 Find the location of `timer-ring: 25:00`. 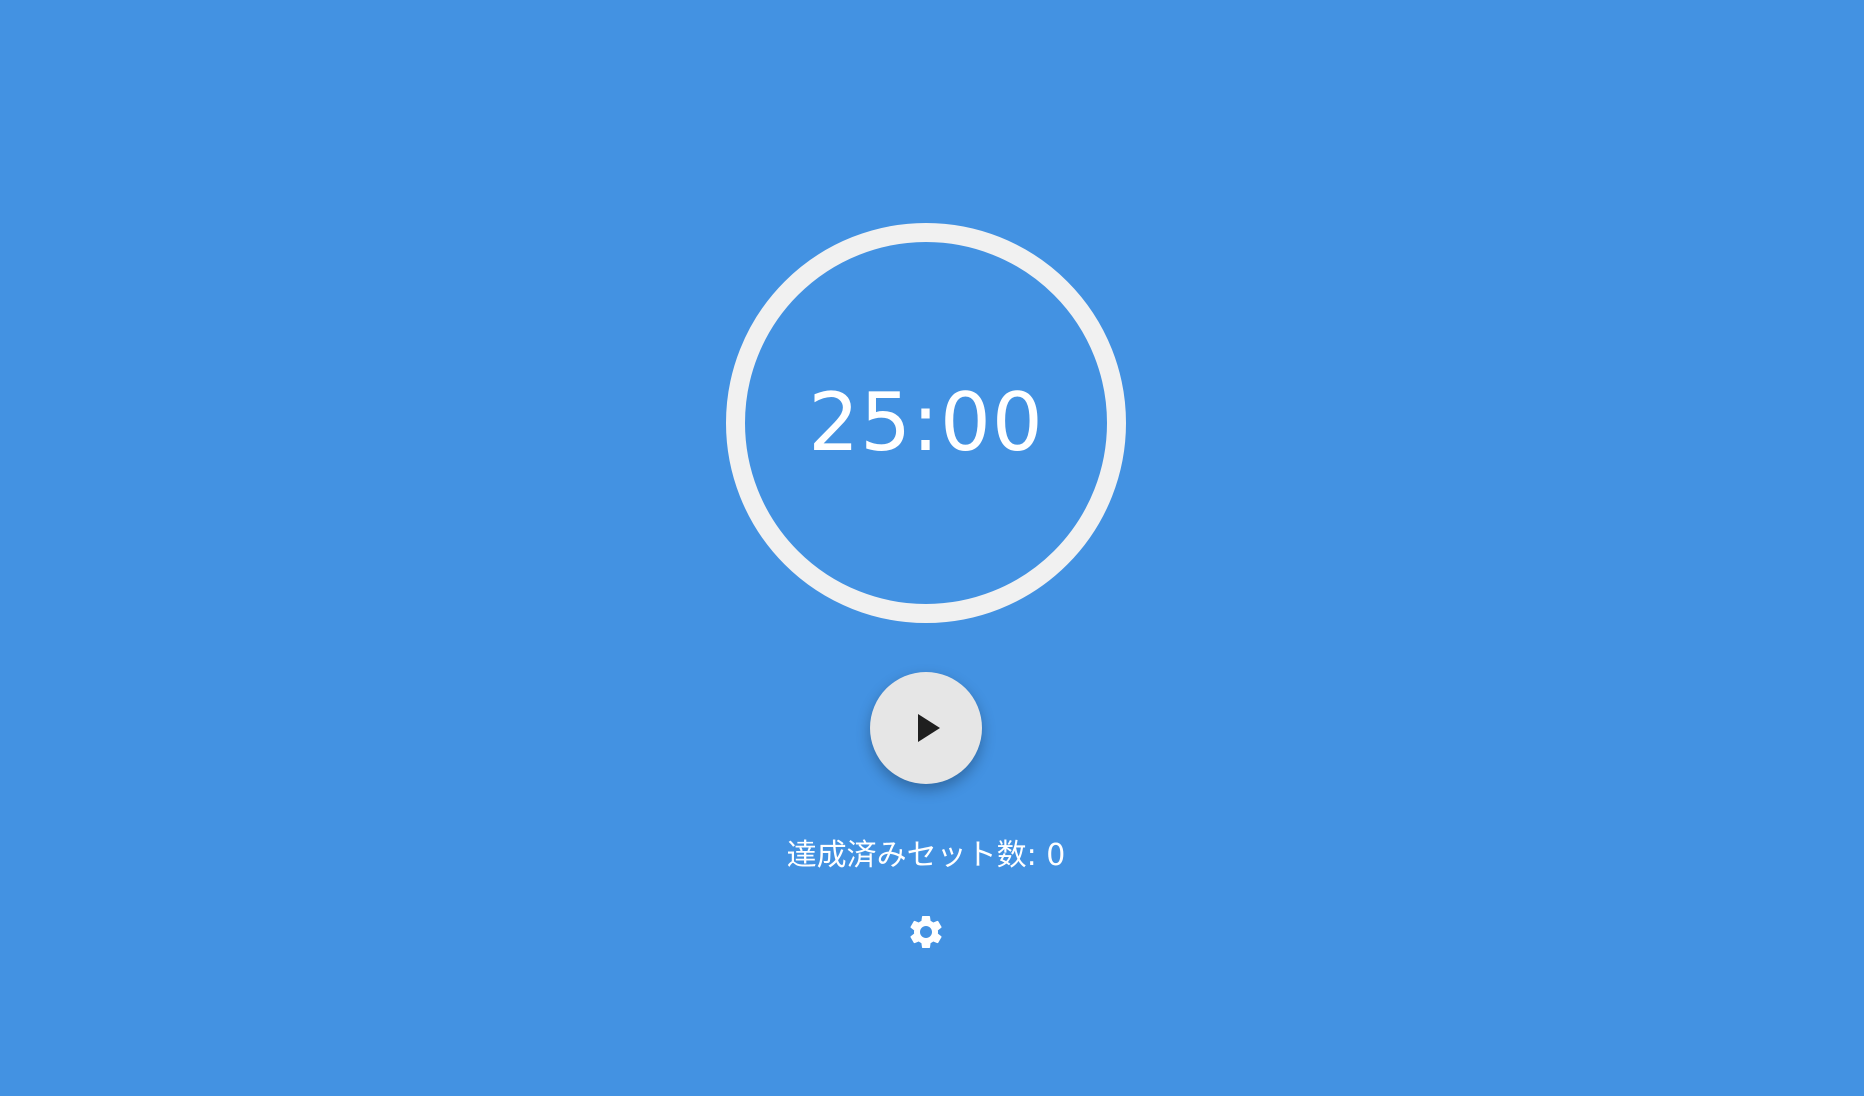

timer-ring: 25:00 is located at coordinates (926, 423).